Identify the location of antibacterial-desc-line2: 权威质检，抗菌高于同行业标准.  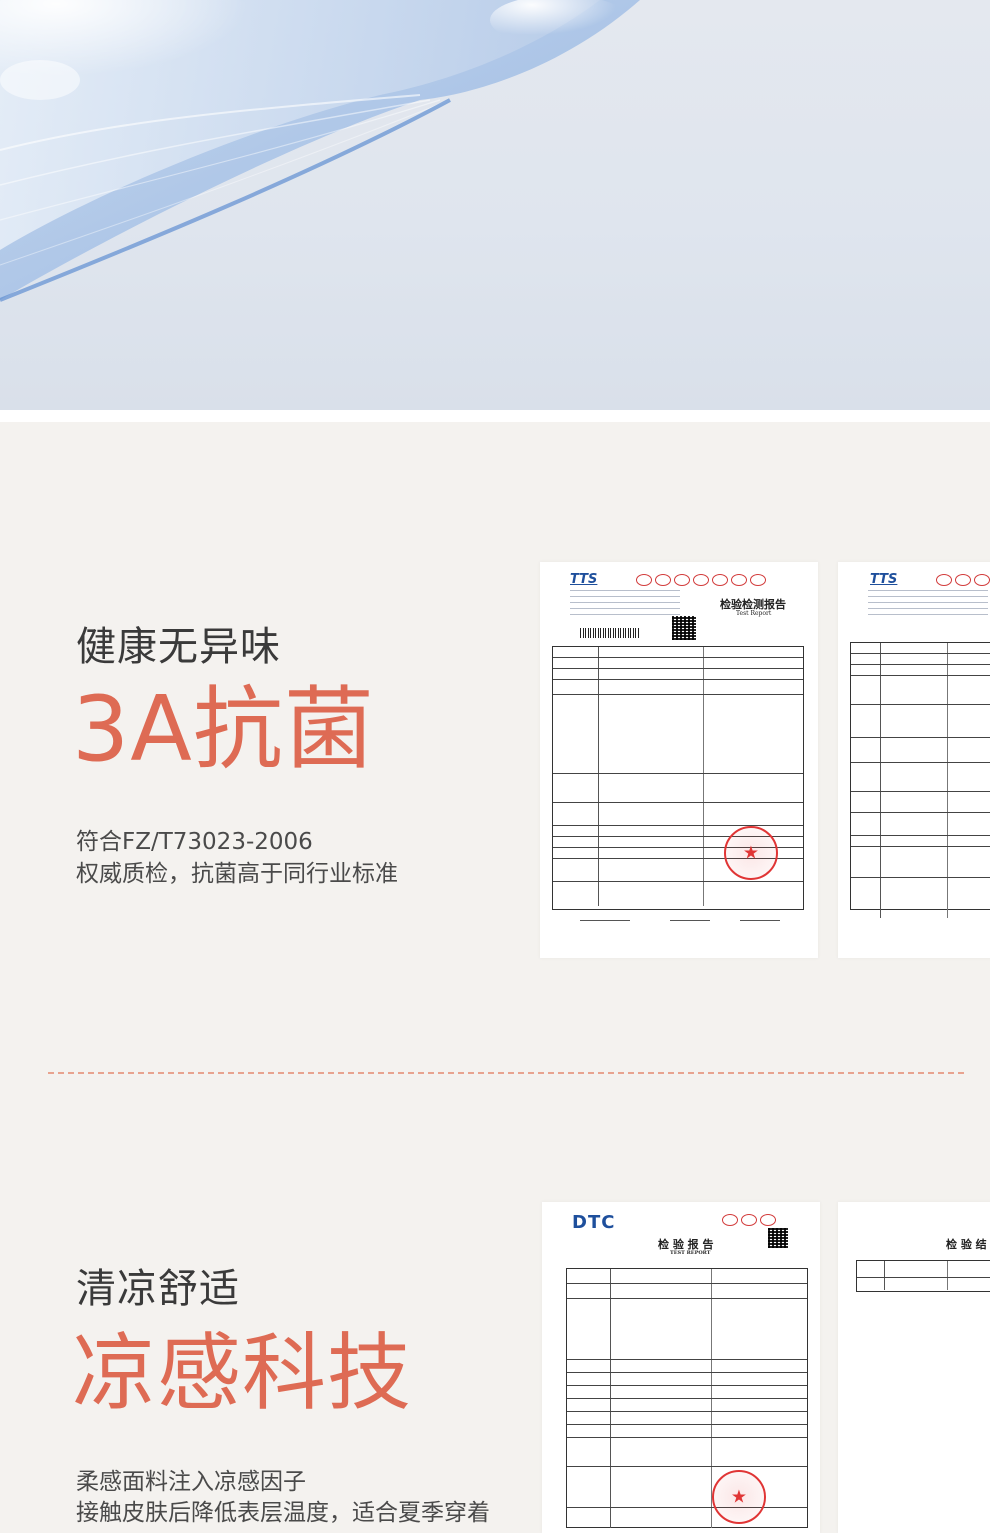
(237, 874).